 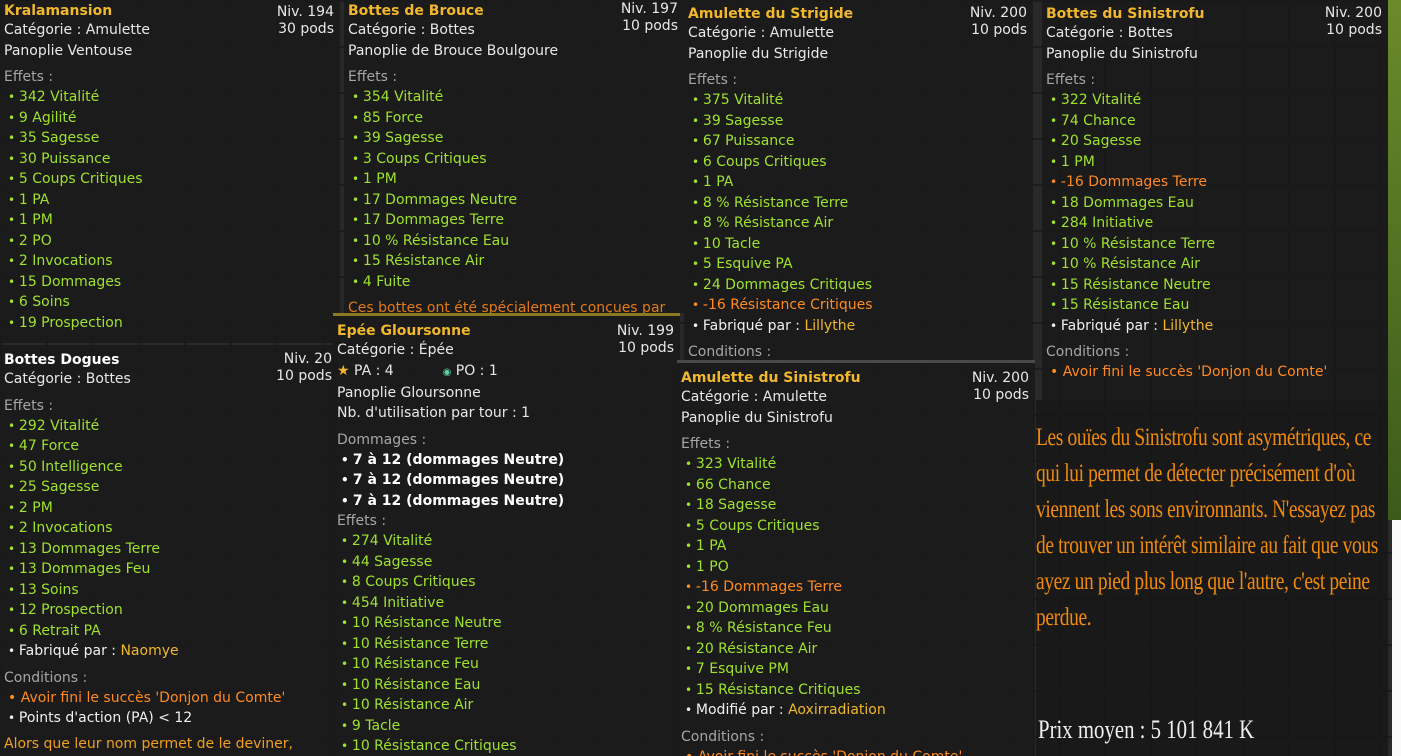 I want to click on effect-line: 15 Dommages, so click(x=169, y=282).